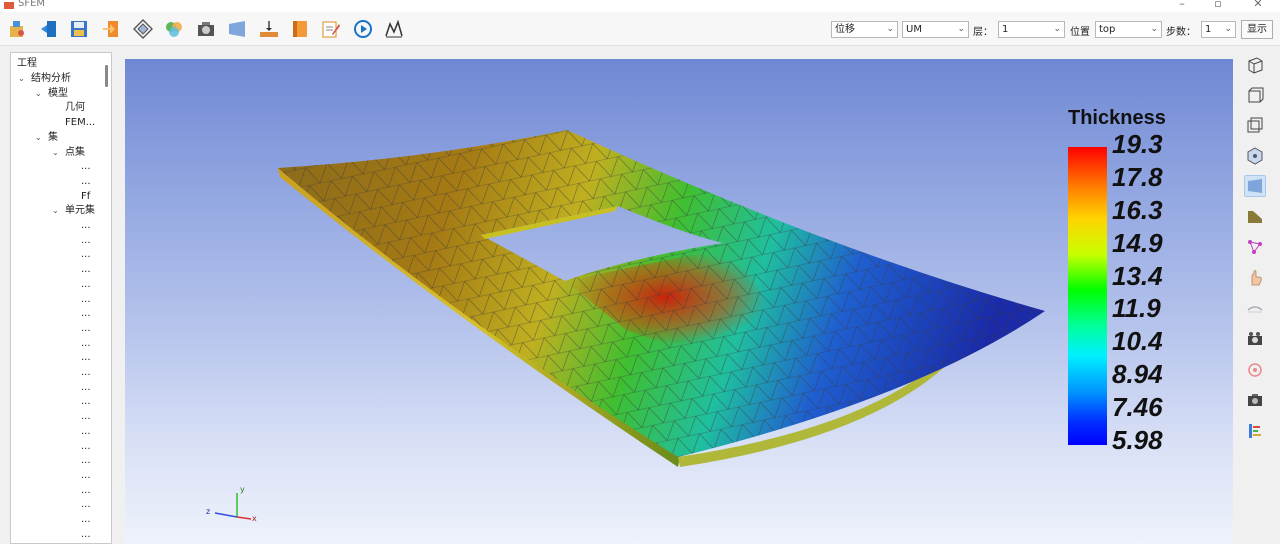 Image resolution: width=1280 pixels, height=544 pixels. I want to click on mesh-icon, so click(143, 29).